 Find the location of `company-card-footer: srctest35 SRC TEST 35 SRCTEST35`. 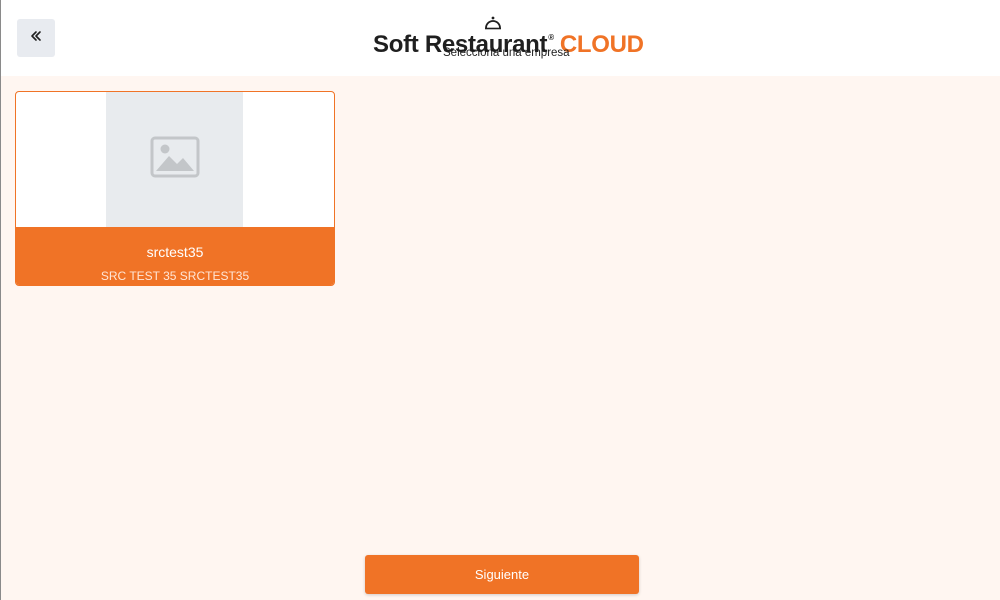

company-card-footer: srctest35 SRC TEST 35 SRCTEST35 is located at coordinates (175, 256).